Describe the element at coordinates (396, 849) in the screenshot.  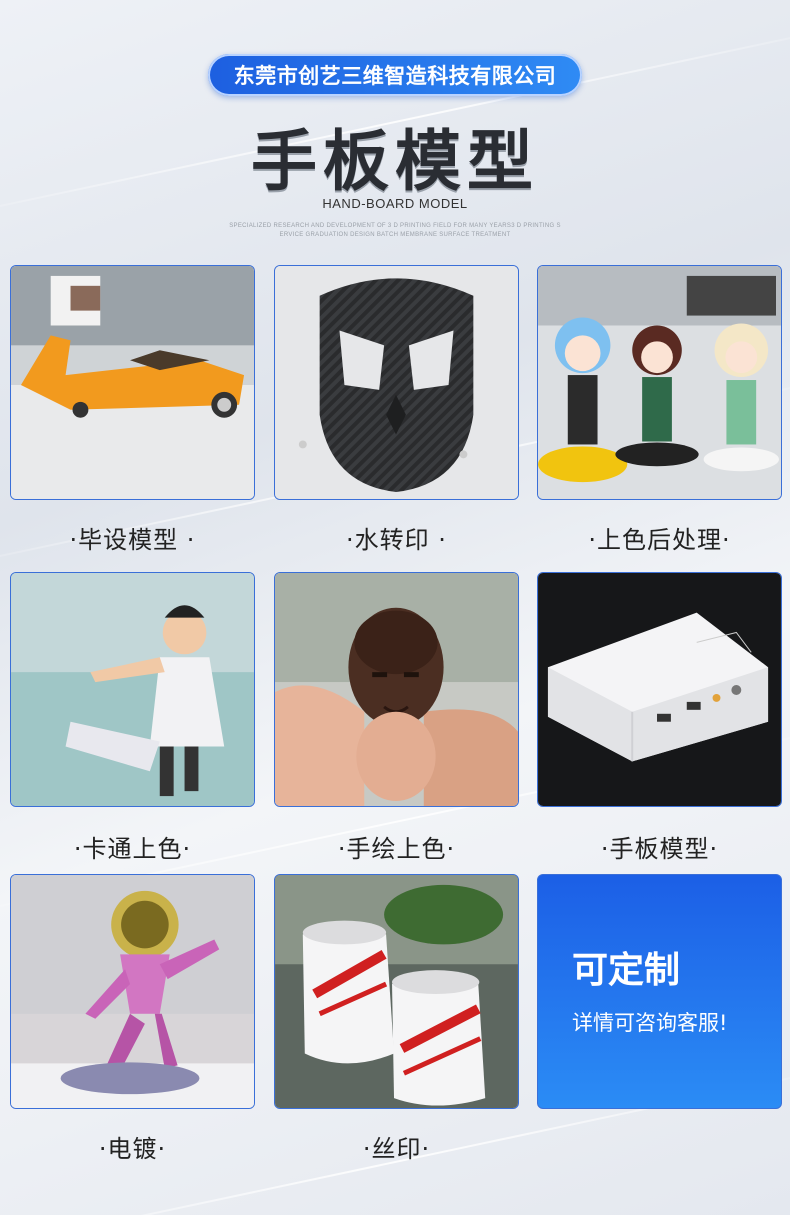
I see `item-caption: ·手绘上色·` at that location.